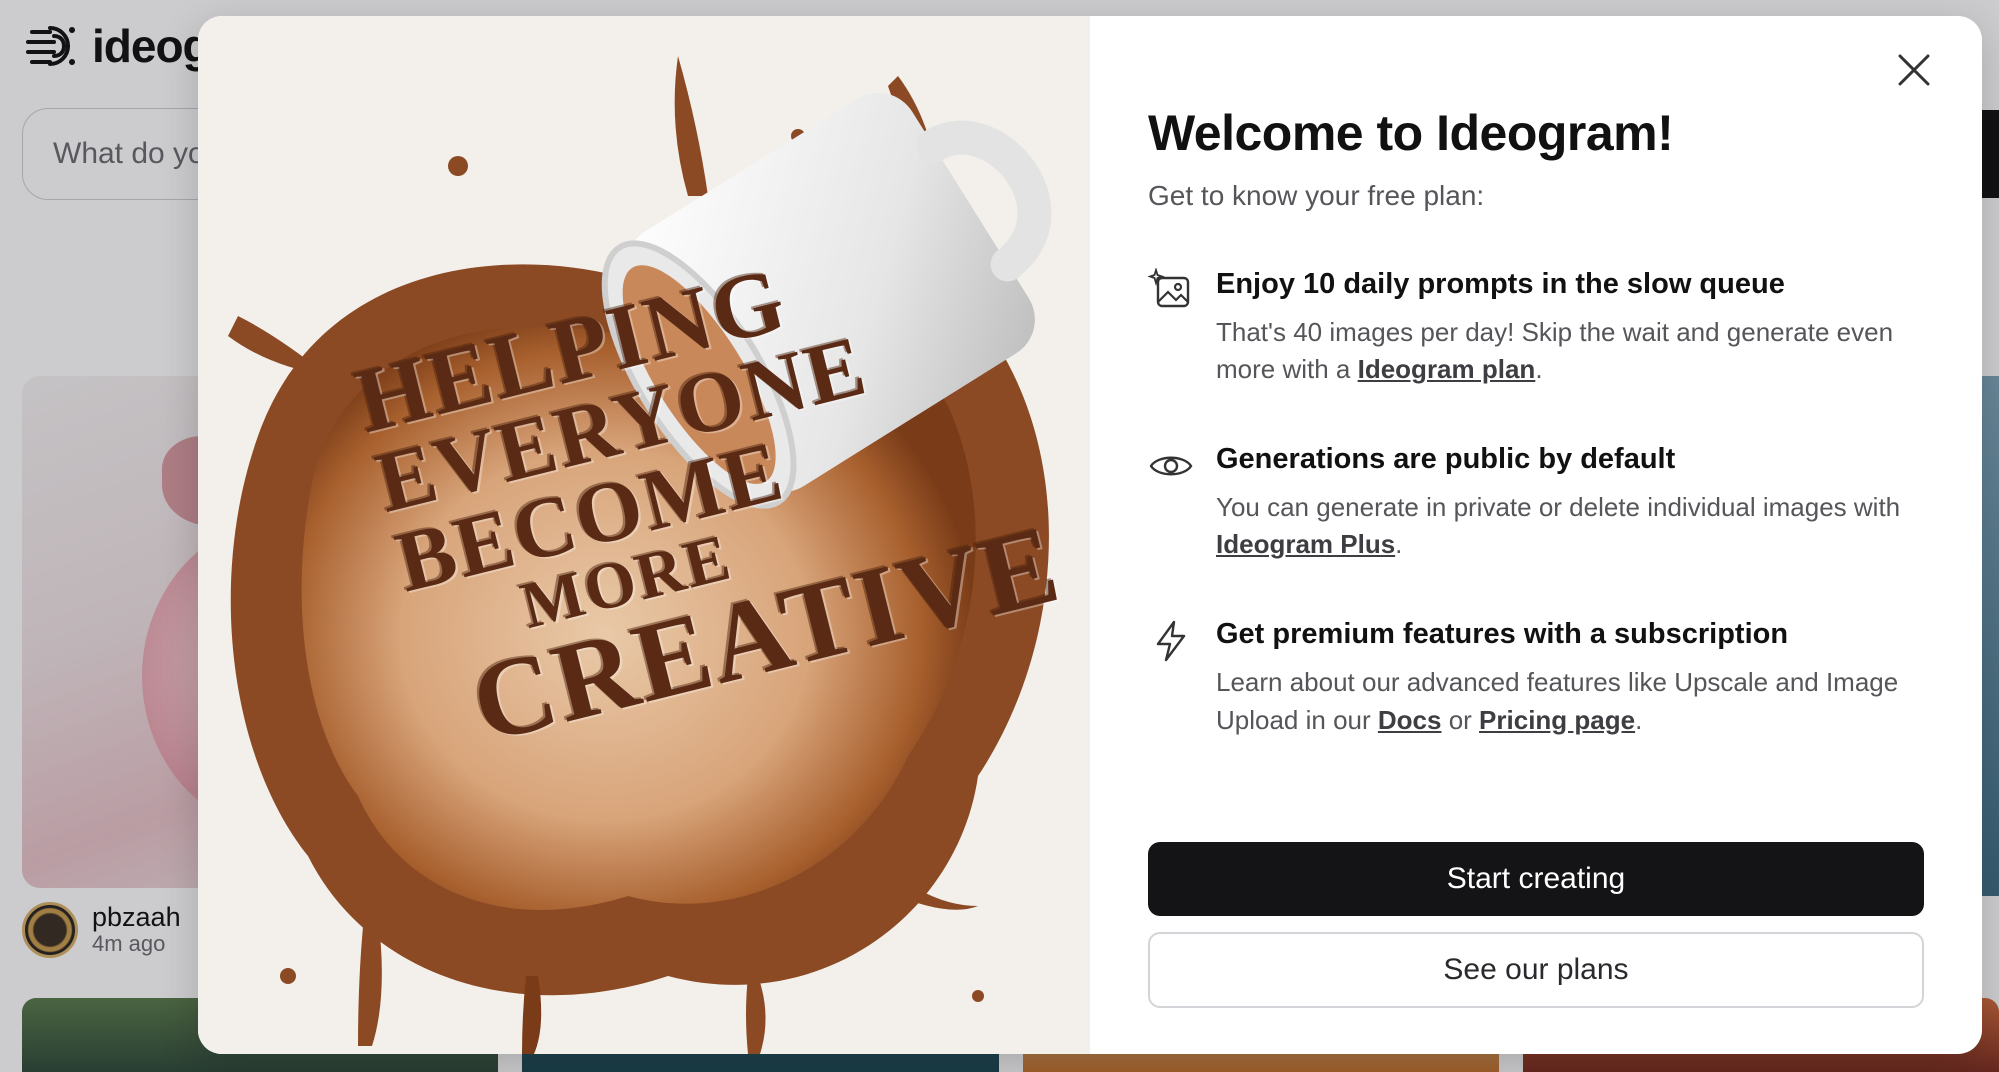 Image resolution: width=1999 pixels, height=1072 pixels. I want to click on close-button, so click(1914, 70).